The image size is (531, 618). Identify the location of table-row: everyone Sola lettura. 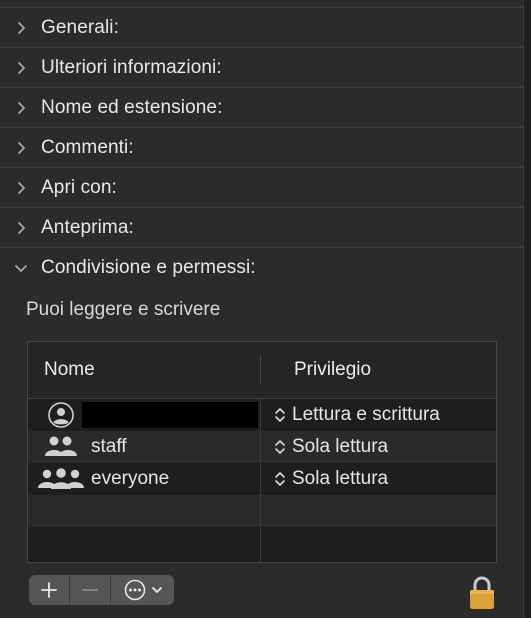
(262, 479).